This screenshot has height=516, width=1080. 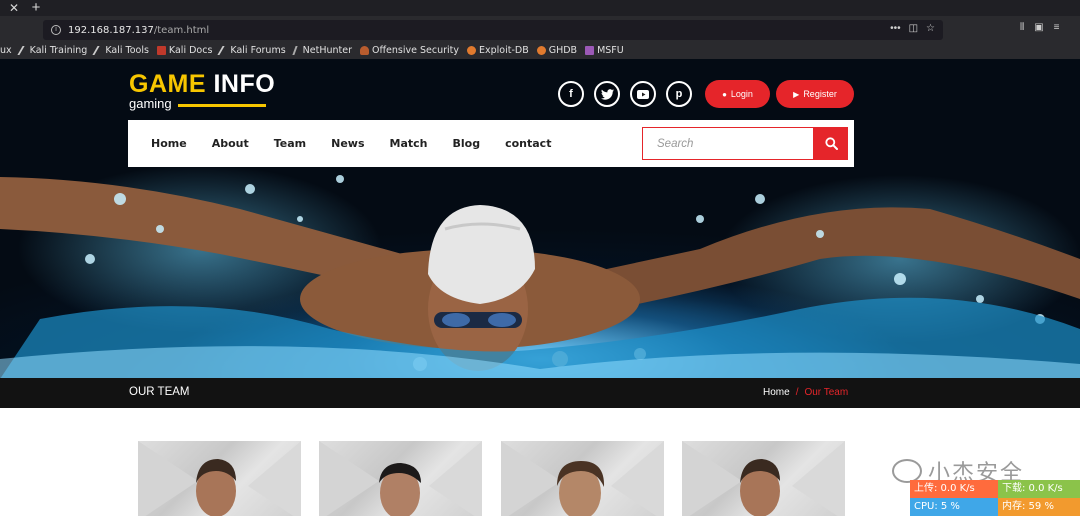 I want to click on menu-match: Match, so click(x=409, y=143).